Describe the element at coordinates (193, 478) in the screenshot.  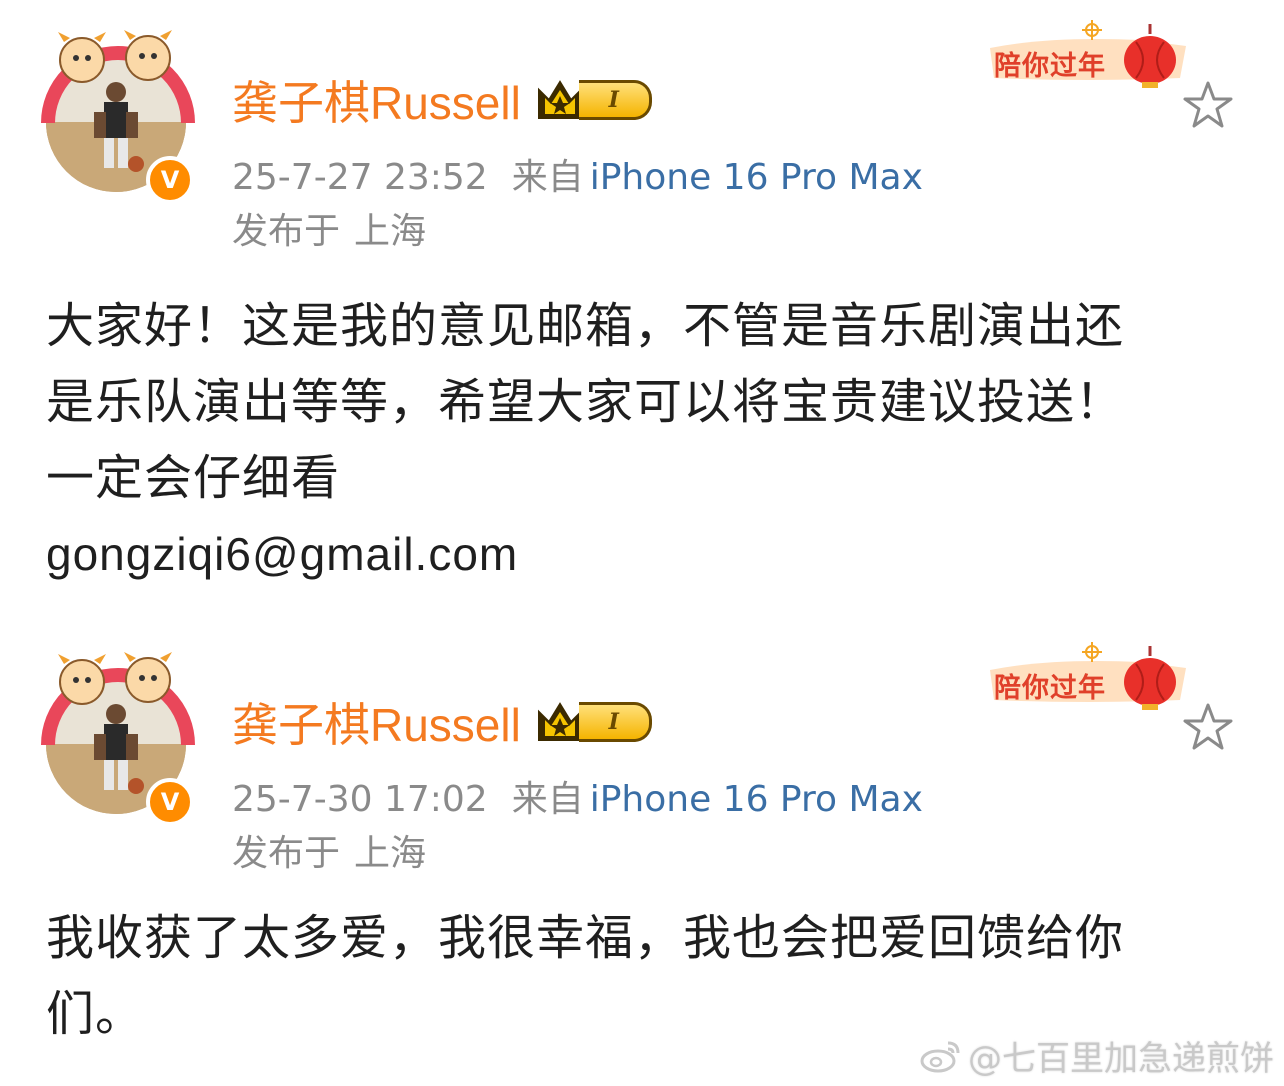
I see `content-line: 一定会仔细看` at that location.